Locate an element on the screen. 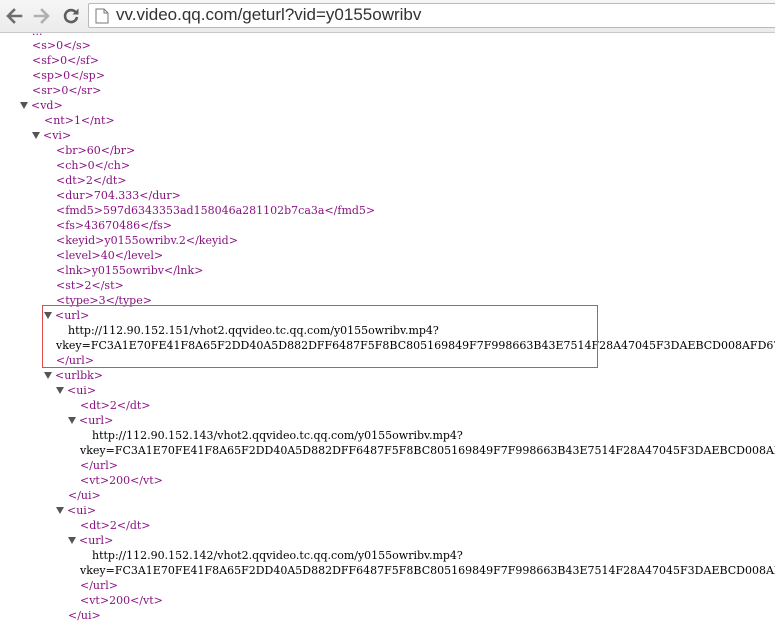 The width and height of the screenshot is (775, 627). xml-line-sf: <sf>0</sf> is located at coordinates (66, 60).